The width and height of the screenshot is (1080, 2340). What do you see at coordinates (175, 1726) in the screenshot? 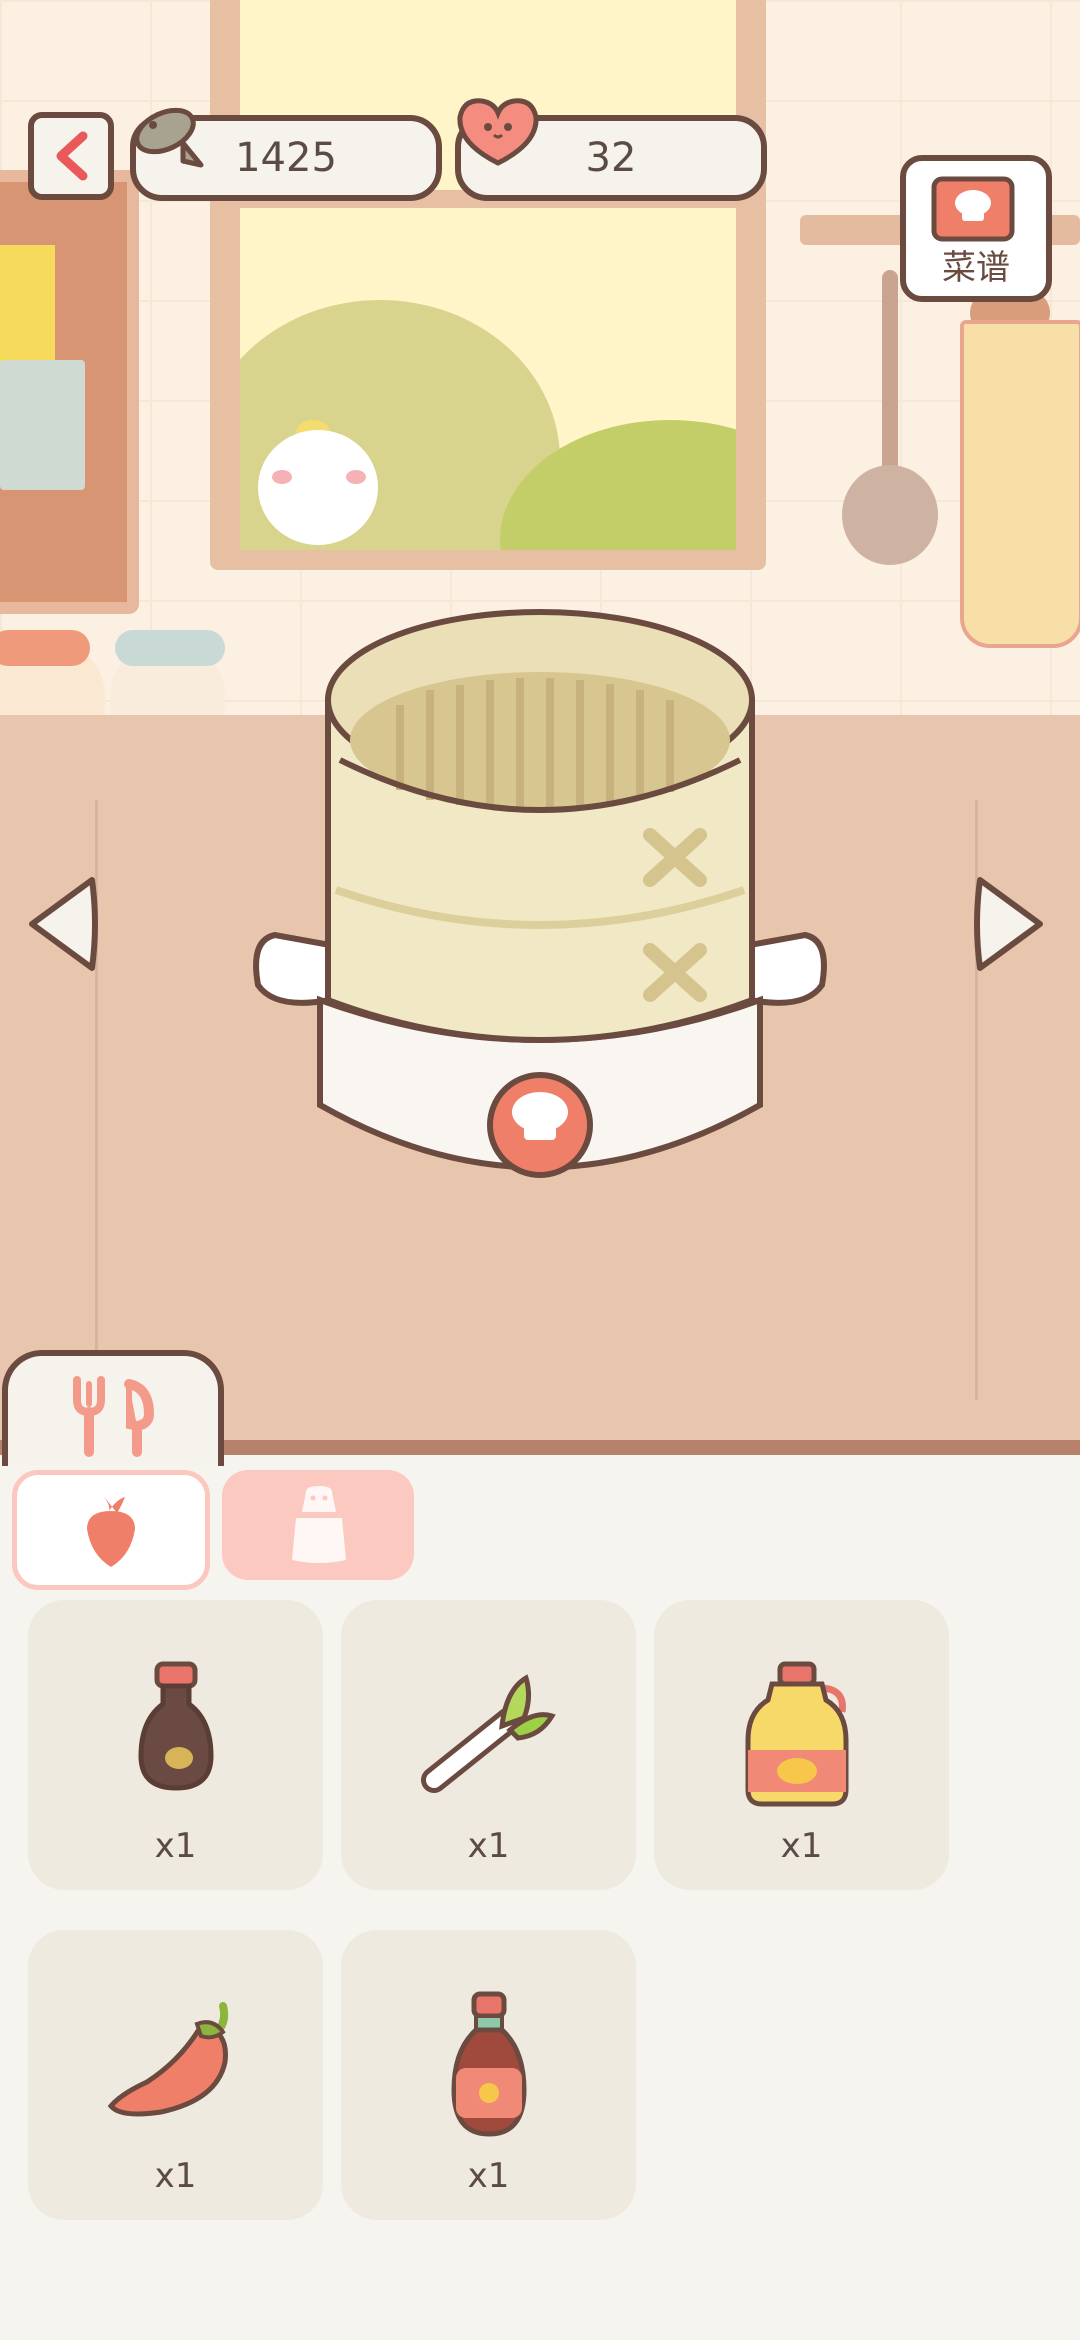
I see `soy-sauce-bottle-icon` at bounding box center [175, 1726].